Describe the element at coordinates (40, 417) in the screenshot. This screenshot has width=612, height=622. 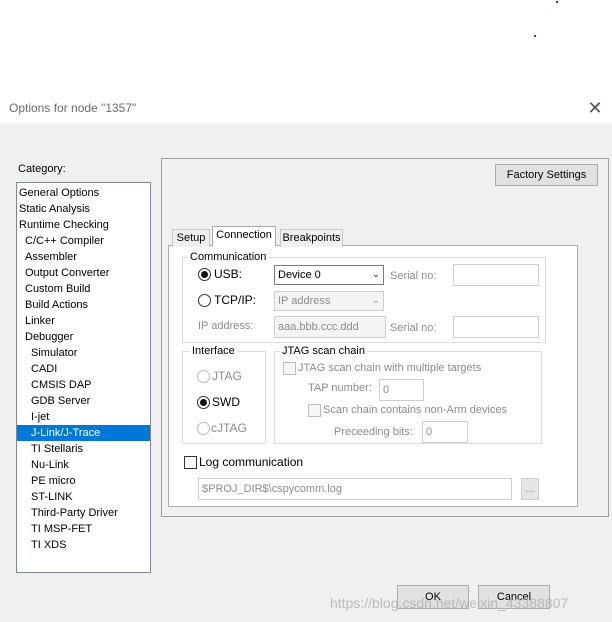
I see `category-item-label: I-jet` at that location.